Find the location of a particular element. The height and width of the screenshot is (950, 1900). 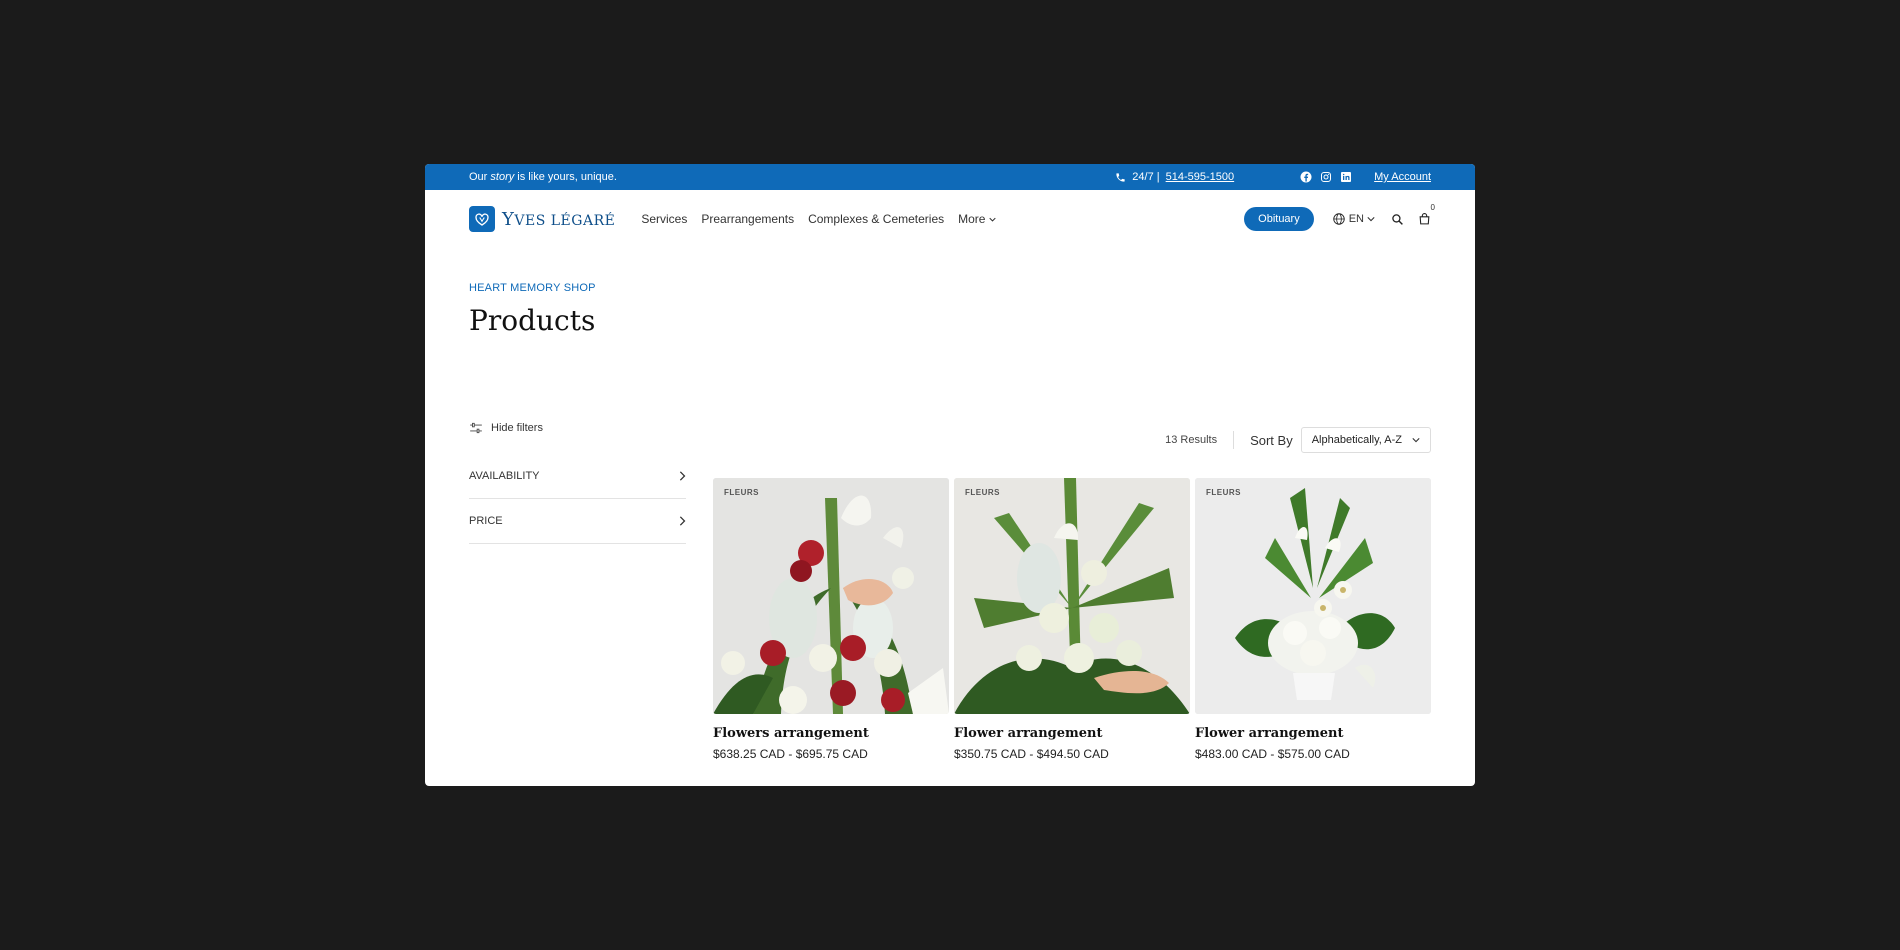

product-price: $350.75 CAD - $494.50 CAD is located at coordinates (1031, 754).